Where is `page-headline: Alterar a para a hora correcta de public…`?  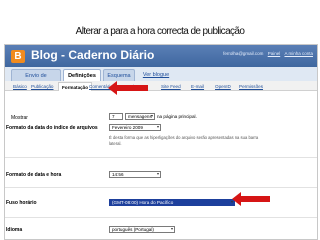
page-headline: Alterar a para a hora correcta de public… is located at coordinates (160, 31).